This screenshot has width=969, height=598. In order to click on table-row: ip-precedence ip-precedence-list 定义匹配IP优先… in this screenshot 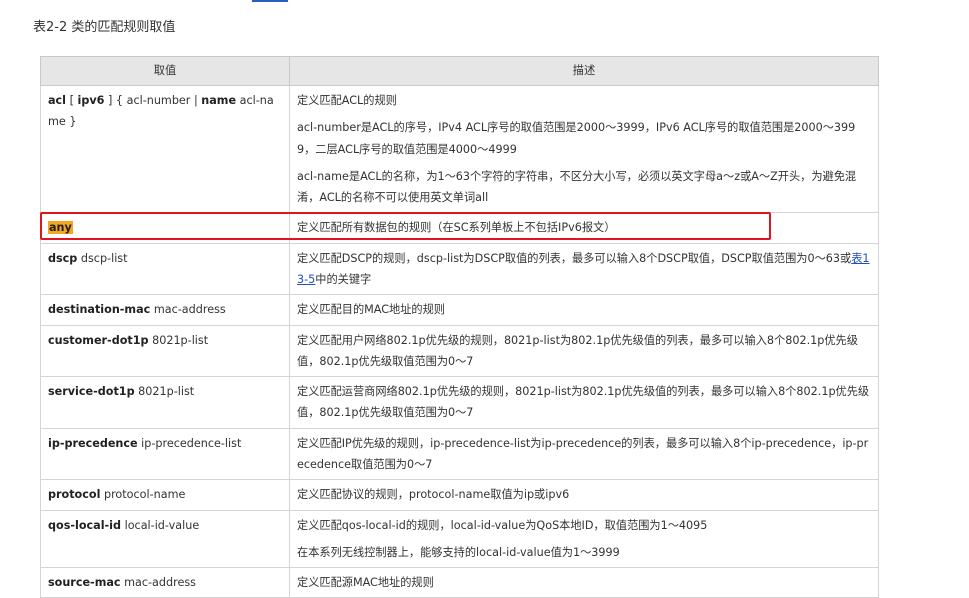, I will do `click(459, 454)`.